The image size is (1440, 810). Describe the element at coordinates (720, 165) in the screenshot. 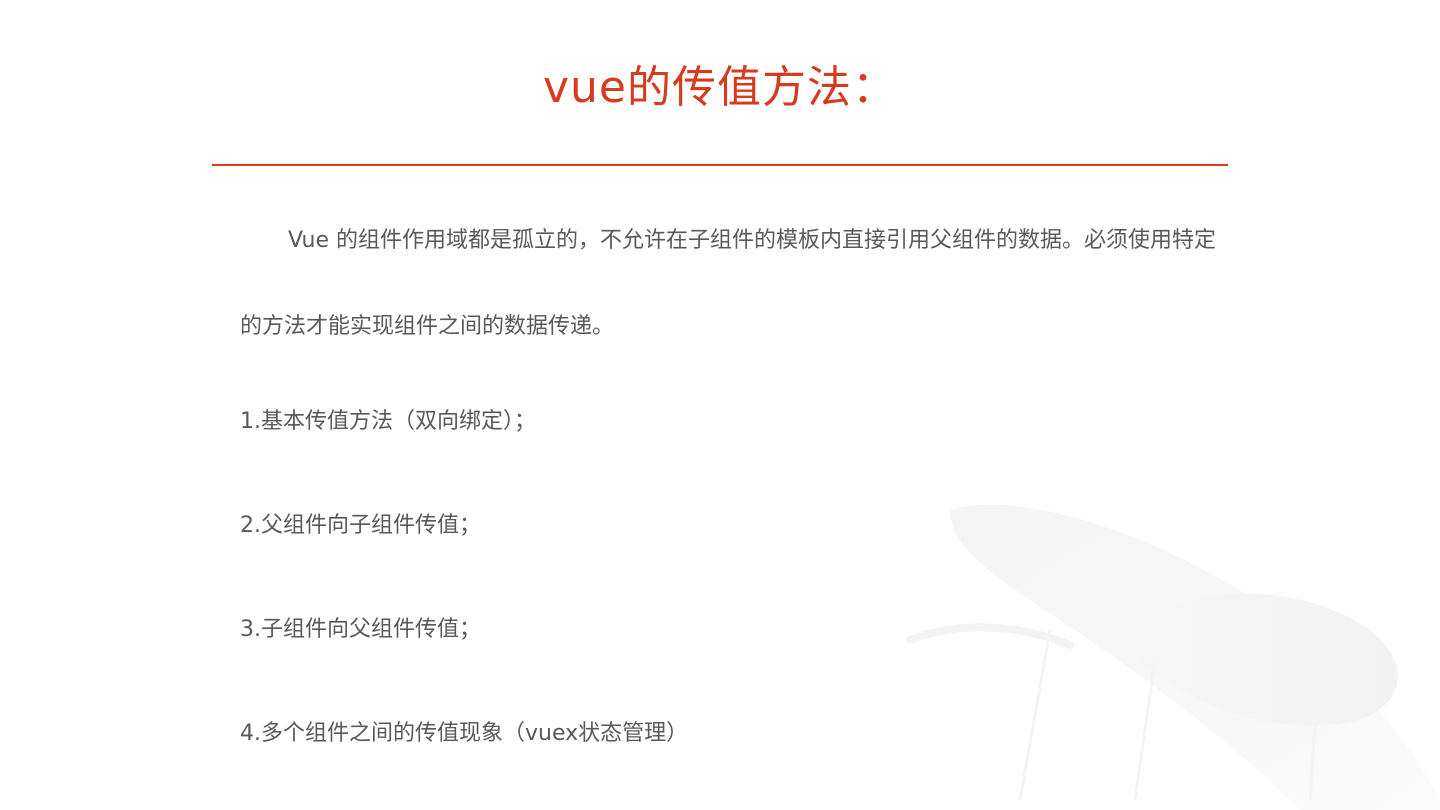

I see `title-divider` at that location.